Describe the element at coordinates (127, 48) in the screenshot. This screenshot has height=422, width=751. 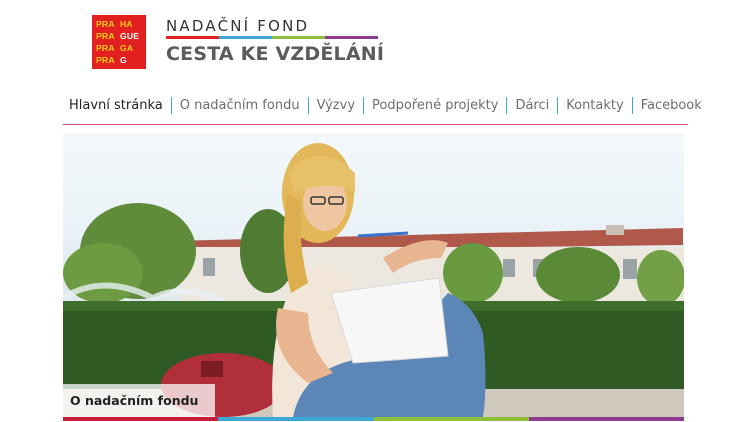
I see `logo-cell: GA` at that location.